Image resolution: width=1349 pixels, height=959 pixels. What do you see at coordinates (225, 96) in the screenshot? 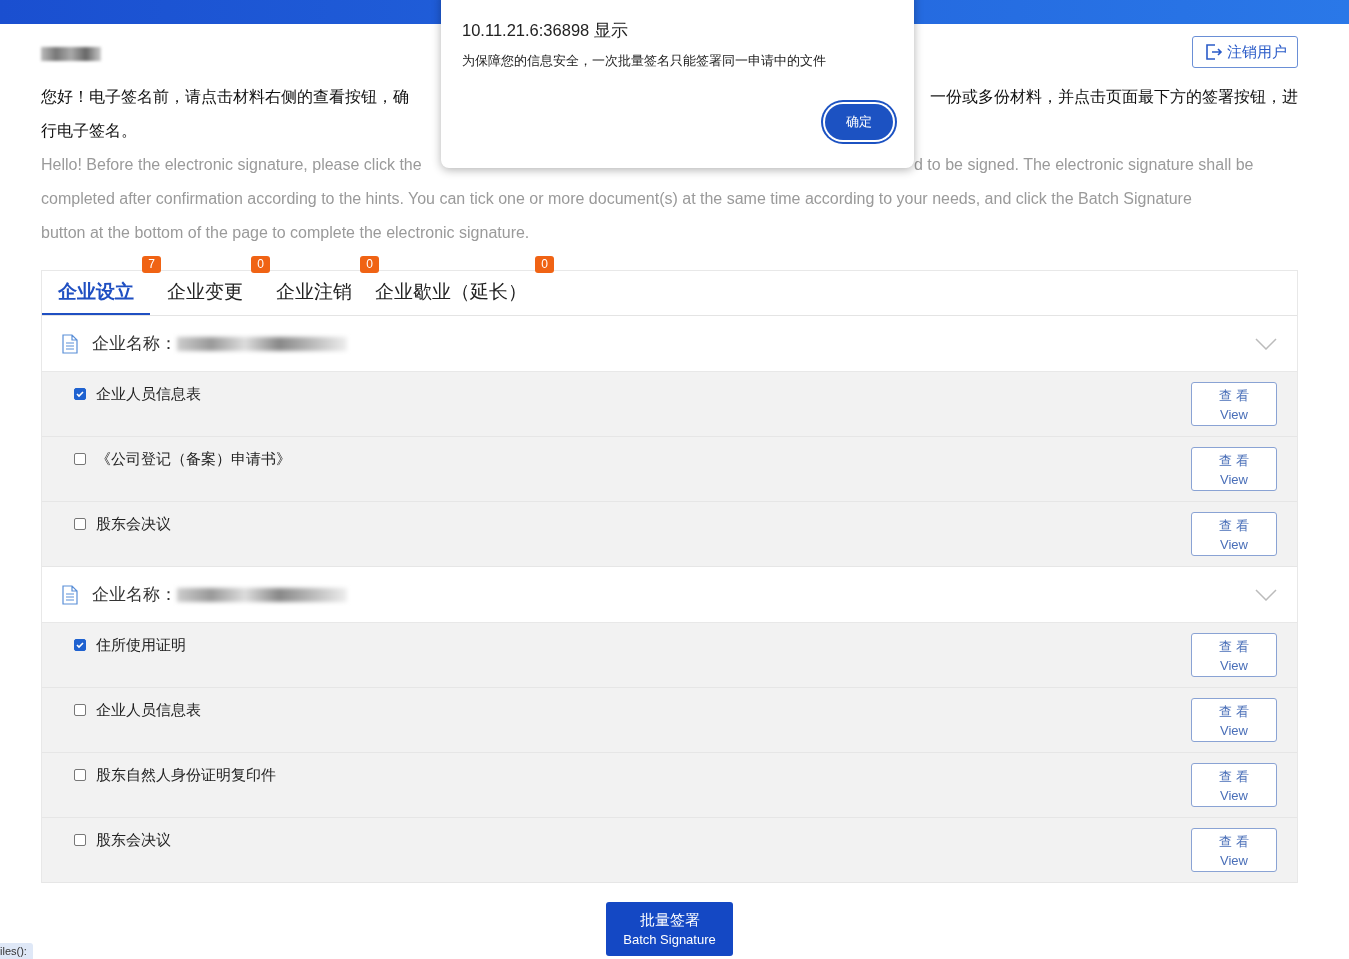
I see `intro-text: 您好！电子签名前，请点击材料右侧的查看按钮，确` at bounding box center [225, 96].